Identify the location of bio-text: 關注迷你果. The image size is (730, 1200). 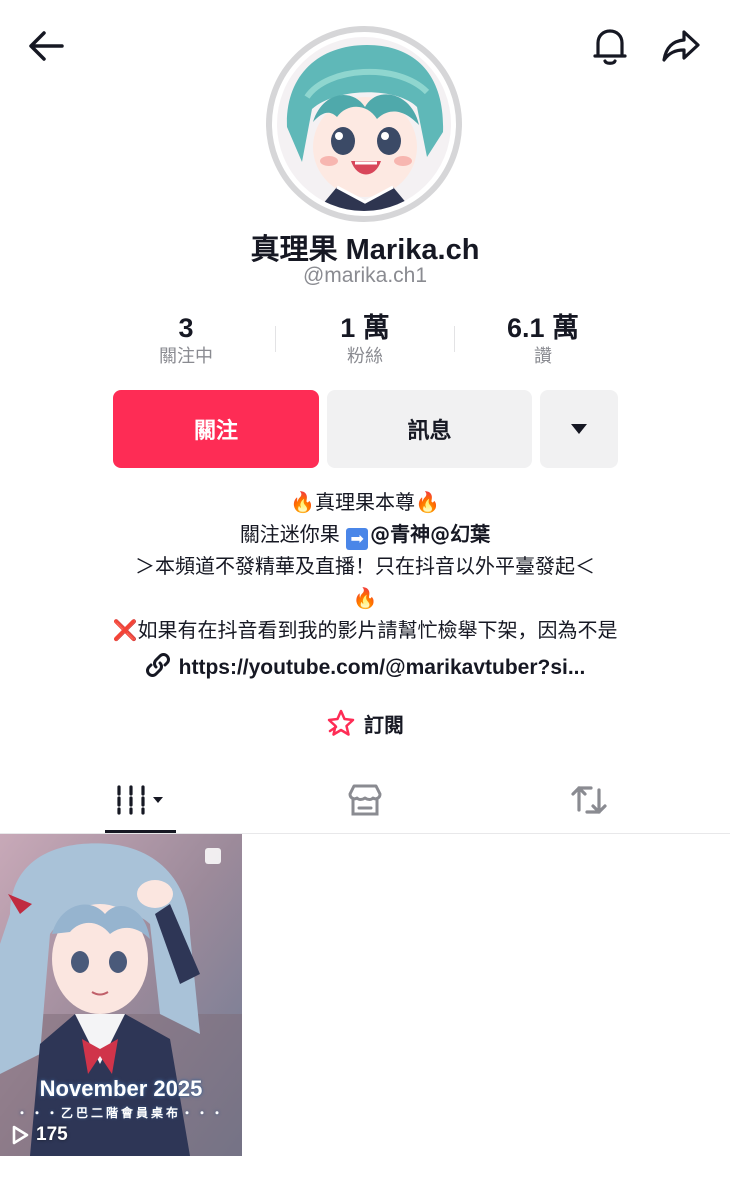
(289, 534).